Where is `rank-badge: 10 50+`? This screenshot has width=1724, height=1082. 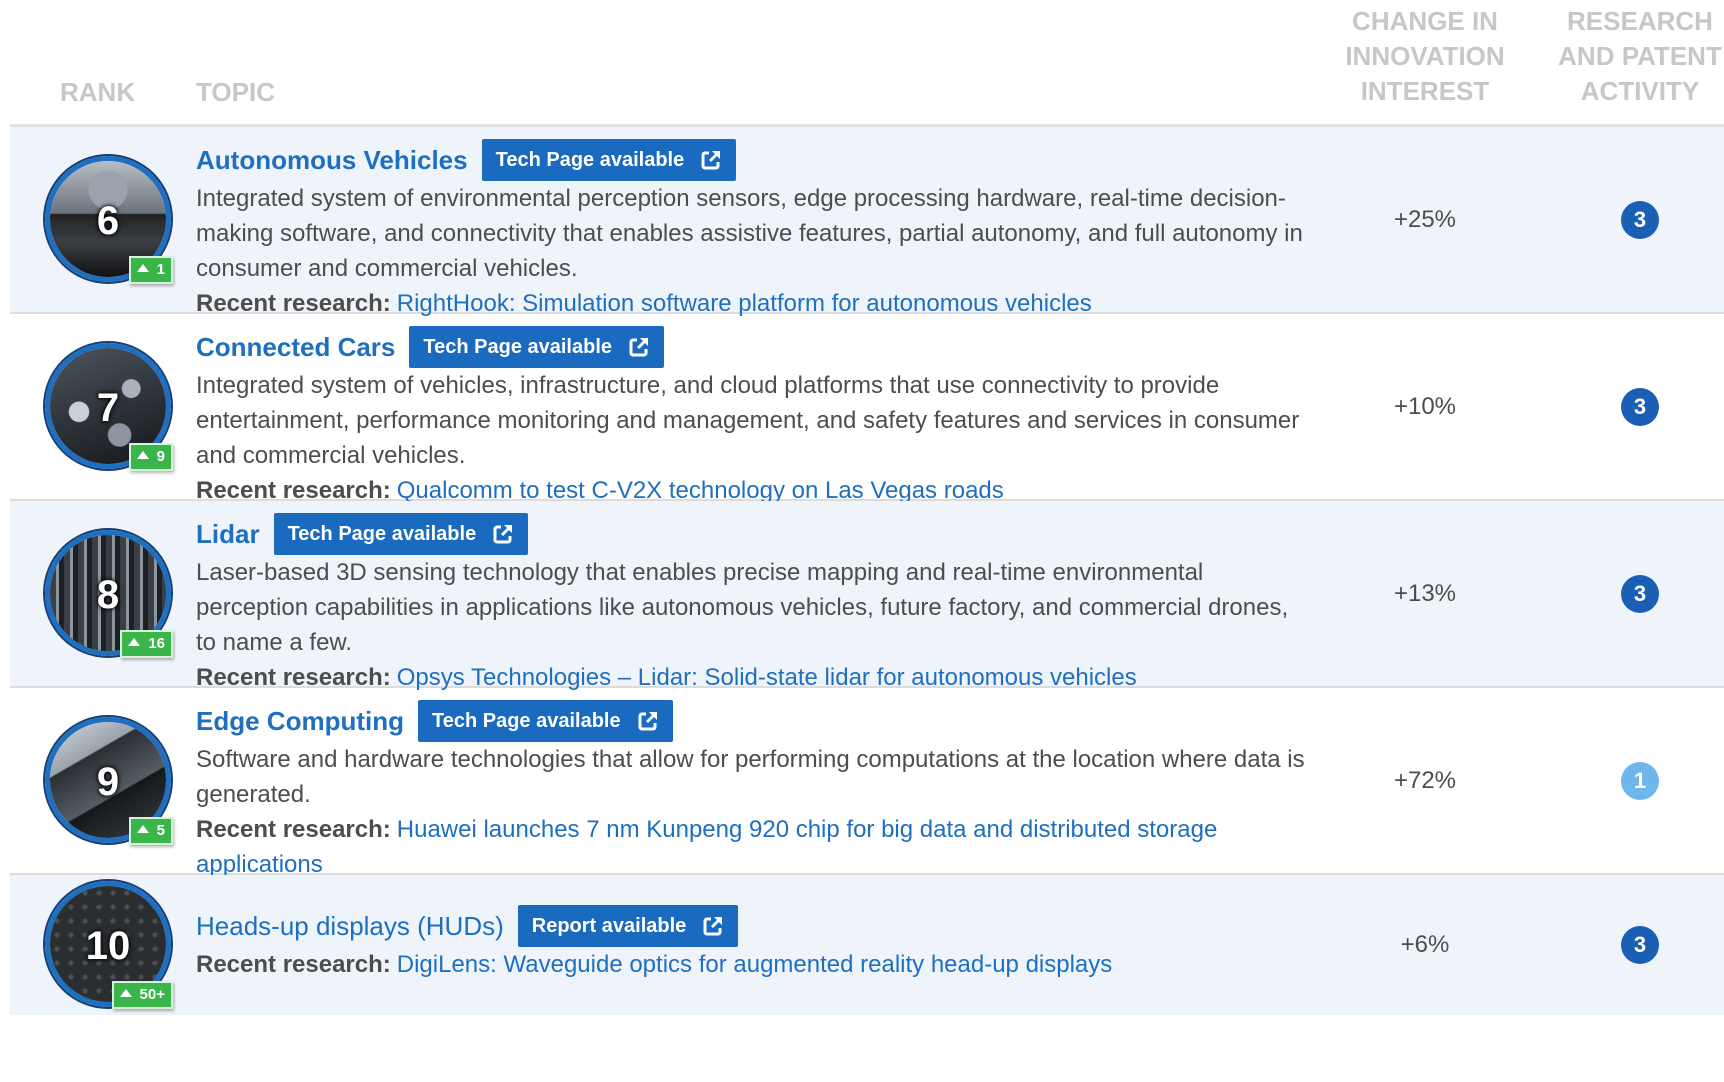 rank-badge: 10 50+ is located at coordinates (109, 945).